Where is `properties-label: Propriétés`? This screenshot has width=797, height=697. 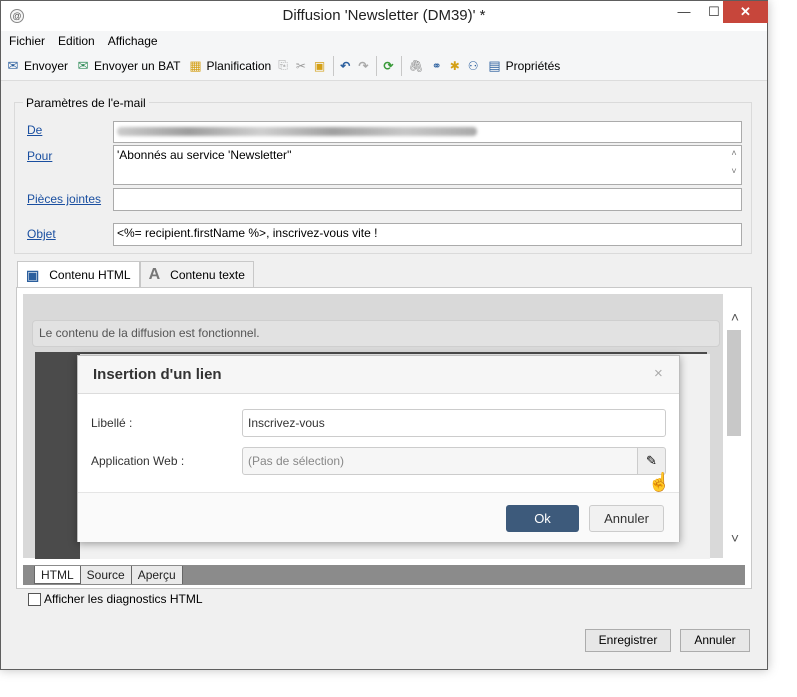
properties-label: Propriétés is located at coordinates (533, 65).